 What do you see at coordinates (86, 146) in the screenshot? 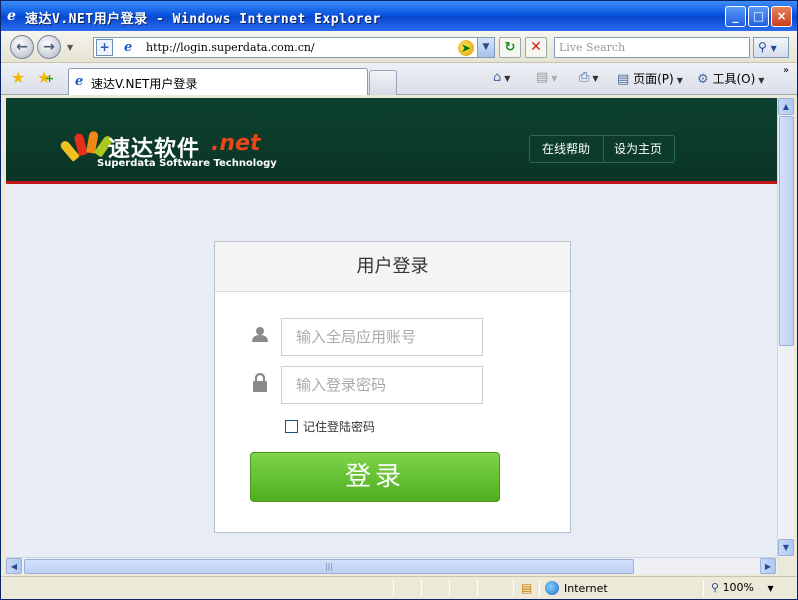
I see `superdata-logo-icon` at bounding box center [86, 146].